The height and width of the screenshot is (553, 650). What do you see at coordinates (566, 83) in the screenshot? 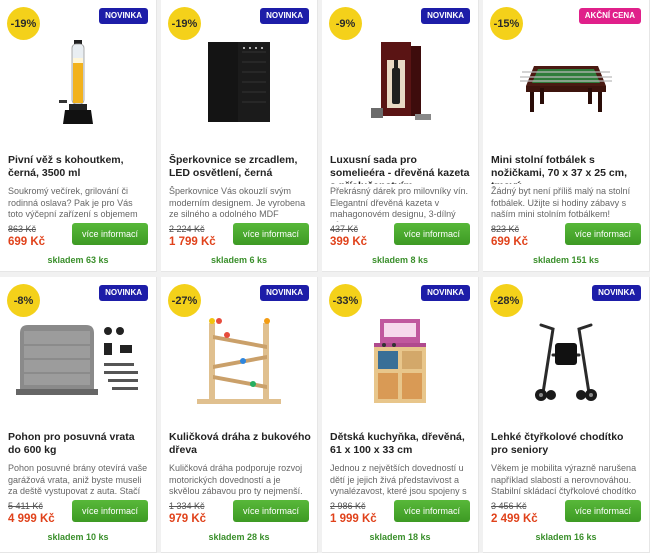
I see `foosball-table-icon` at bounding box center [566, 83].